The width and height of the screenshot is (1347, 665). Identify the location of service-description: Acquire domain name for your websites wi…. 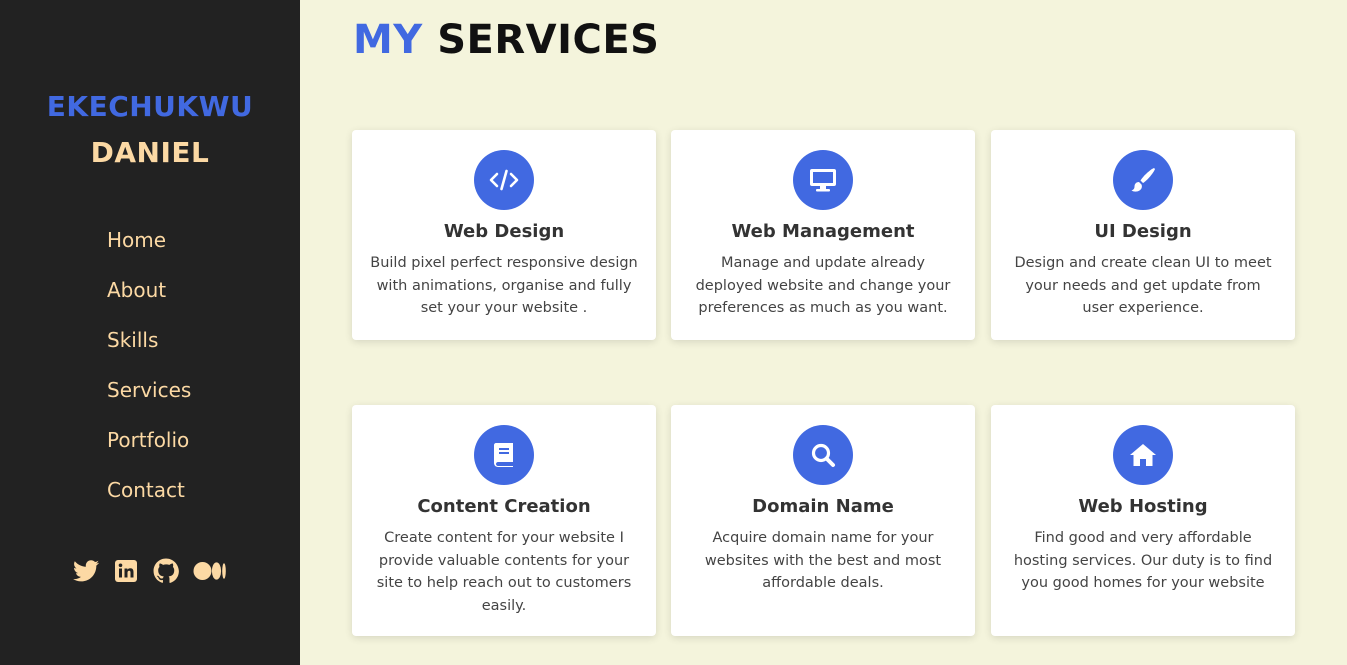
(823, 560).